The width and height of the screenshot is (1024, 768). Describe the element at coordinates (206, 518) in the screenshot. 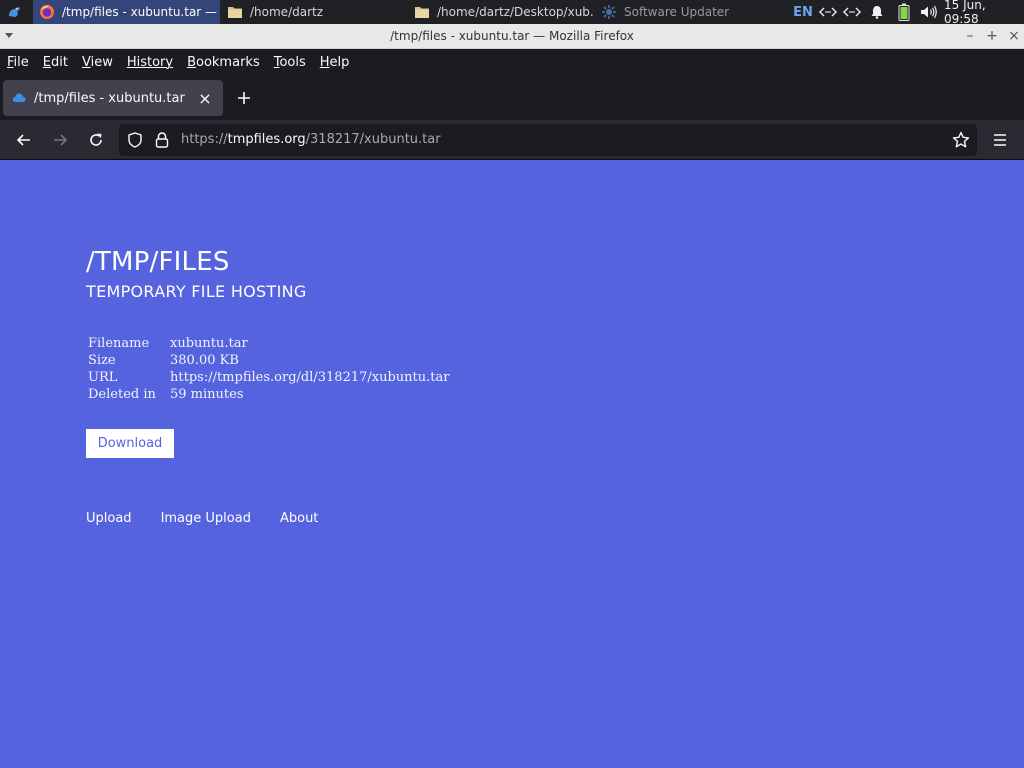

I see `image-upload-link: Image Upload` at that location.